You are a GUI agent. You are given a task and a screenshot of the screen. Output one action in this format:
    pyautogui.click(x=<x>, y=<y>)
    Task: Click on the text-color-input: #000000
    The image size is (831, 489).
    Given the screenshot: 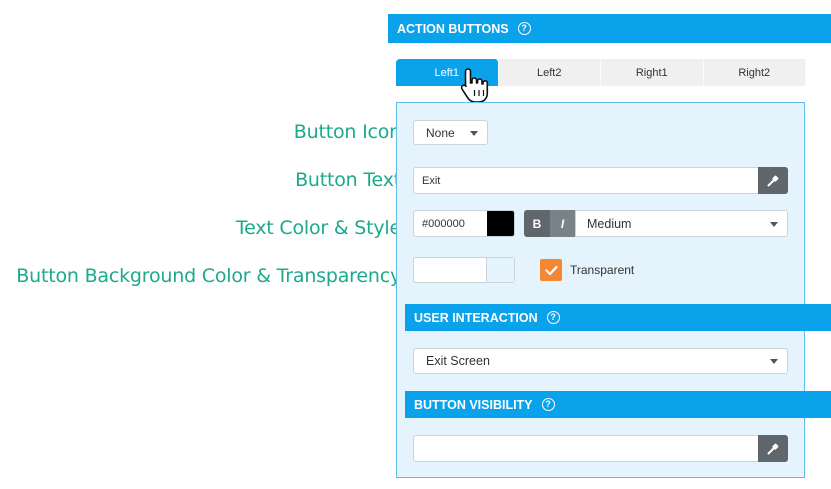 What is the action you would take?
    pyautogui.click(x=464, y=223)
    